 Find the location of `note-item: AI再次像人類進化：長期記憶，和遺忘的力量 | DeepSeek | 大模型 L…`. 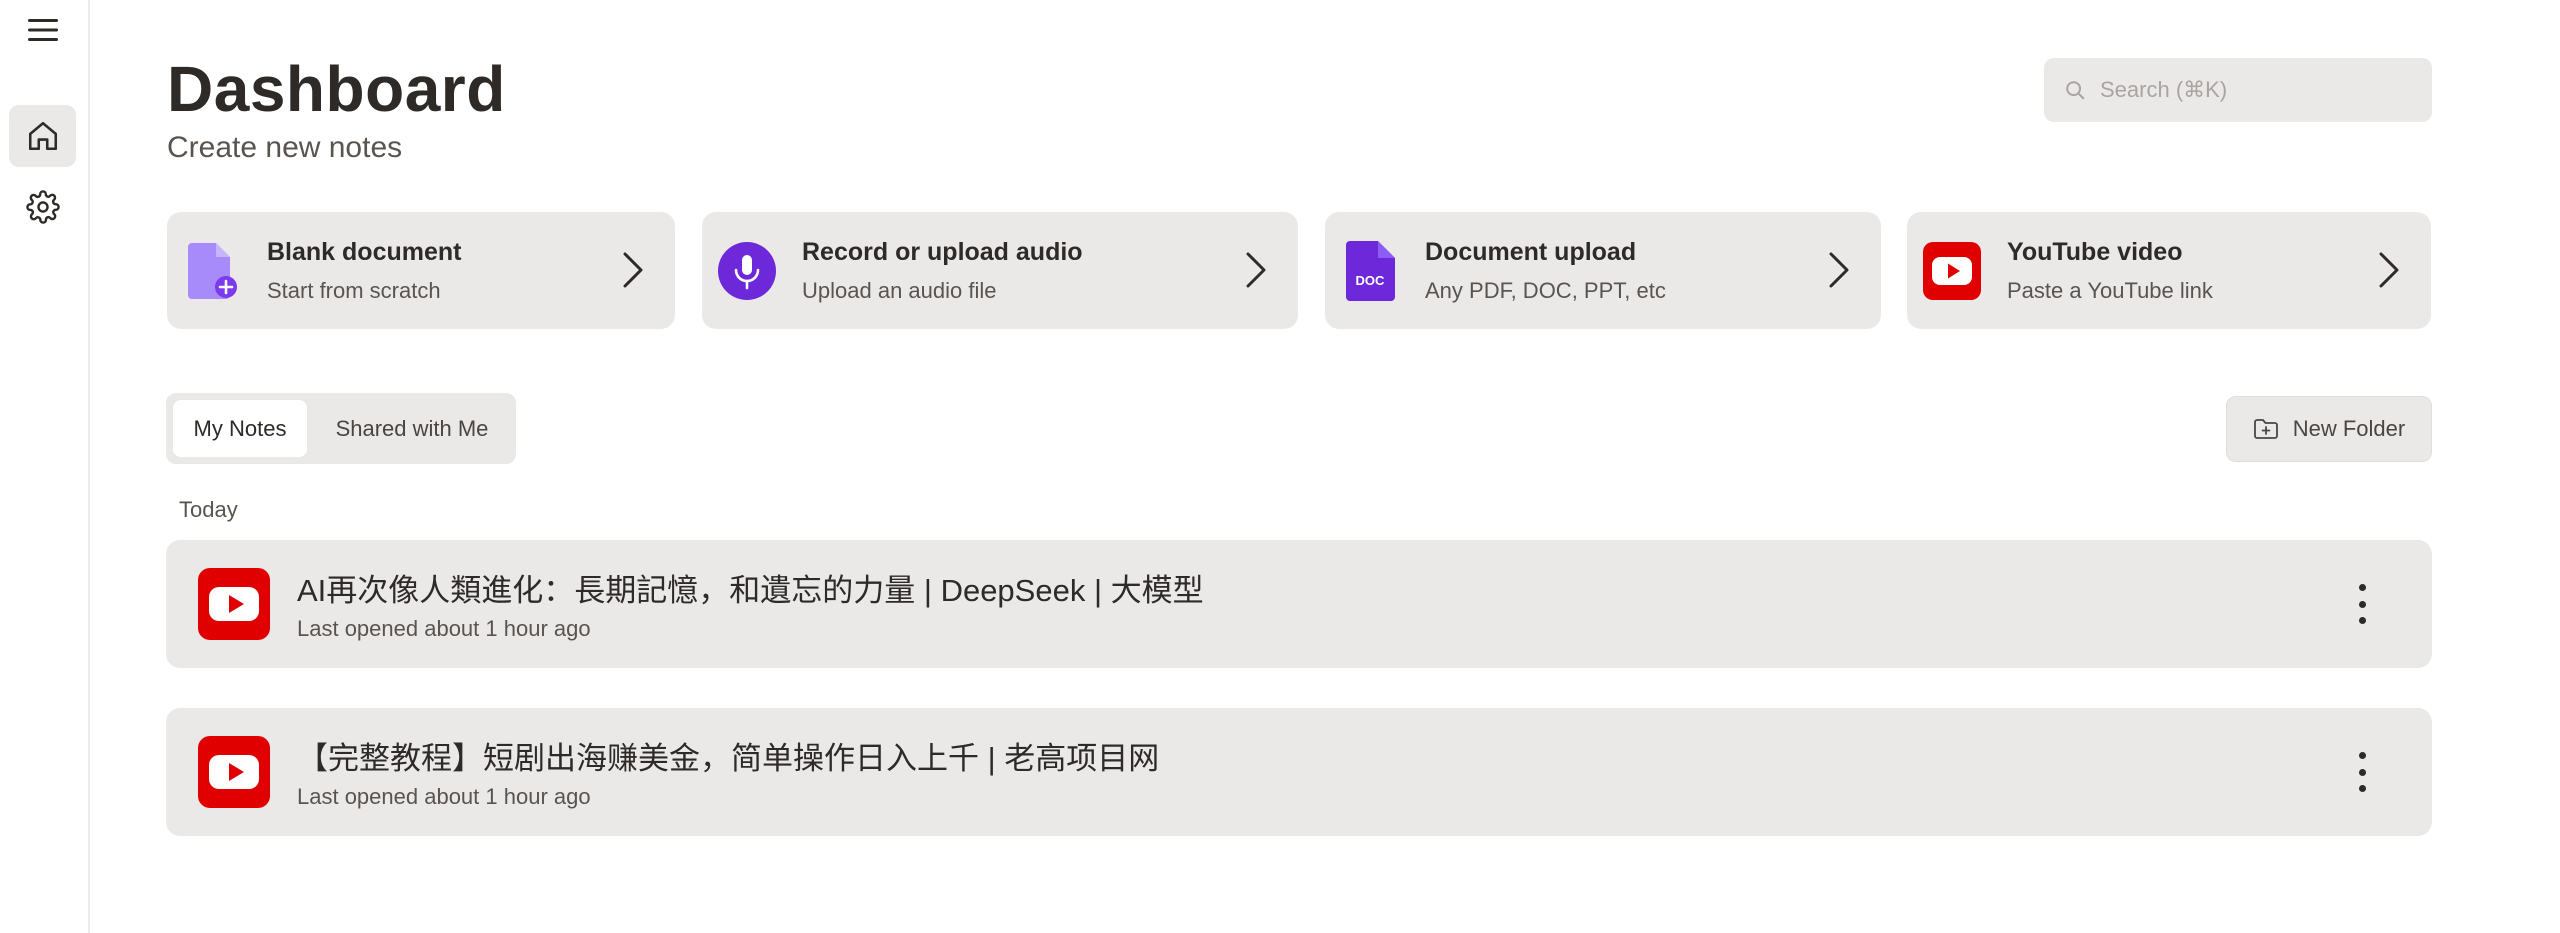

note-item: AI再次像人類進化：長期記憶，和遺忘的力量 | DeepSeek | 大模型 L… is located at coordinates (1299, 604).